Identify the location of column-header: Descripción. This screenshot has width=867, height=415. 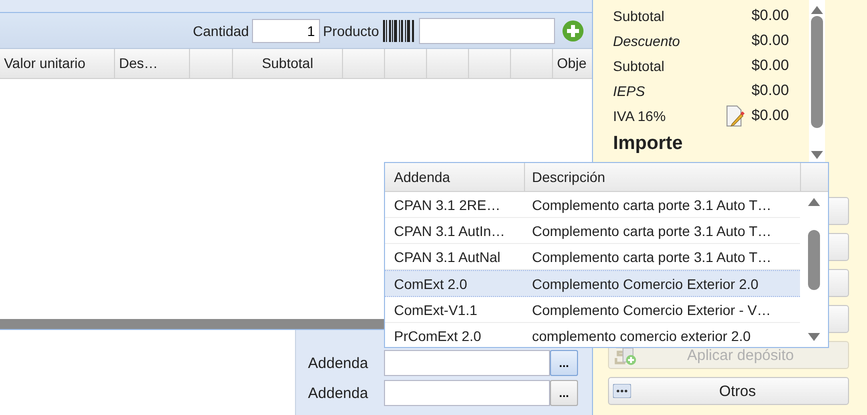
(663, 177).